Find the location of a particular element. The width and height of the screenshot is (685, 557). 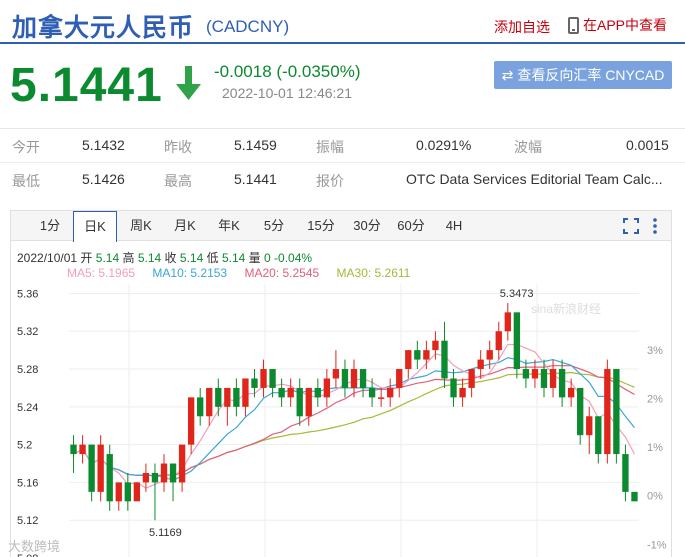

stat-value: 5.1432 is located at coordinates (103, 145).